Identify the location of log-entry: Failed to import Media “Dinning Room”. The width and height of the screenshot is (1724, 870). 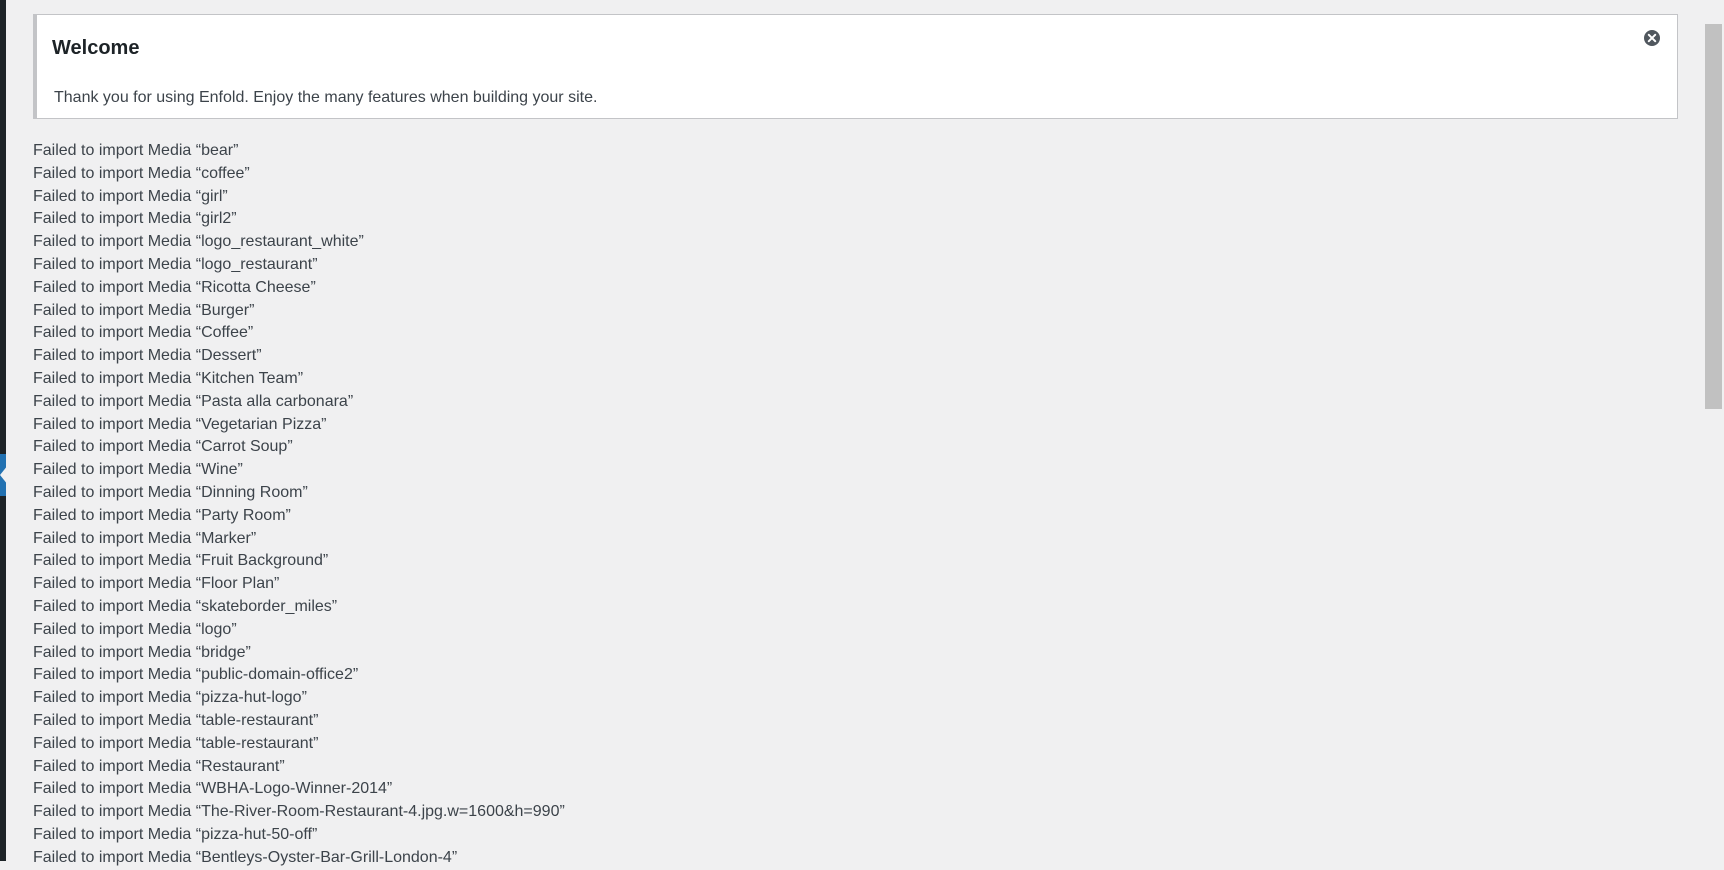
(170, 492).